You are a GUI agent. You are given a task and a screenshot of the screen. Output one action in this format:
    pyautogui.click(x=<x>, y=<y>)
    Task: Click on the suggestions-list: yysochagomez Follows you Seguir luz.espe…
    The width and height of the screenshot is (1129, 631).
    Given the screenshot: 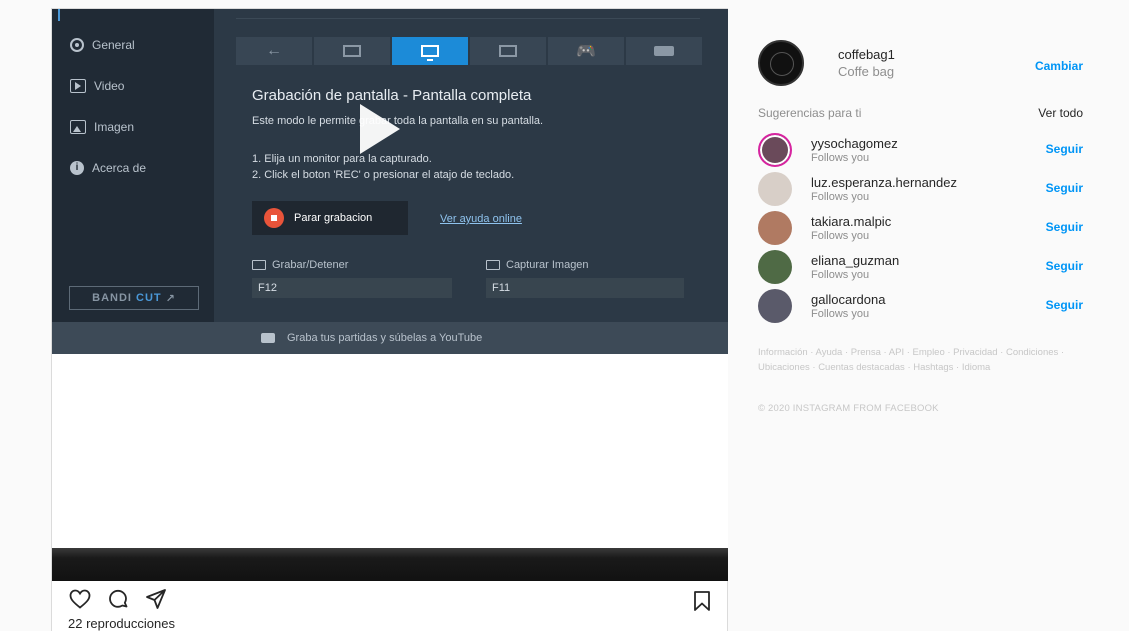 What is the action you would take?
    pyautogui.click(x=920, y=227)
    